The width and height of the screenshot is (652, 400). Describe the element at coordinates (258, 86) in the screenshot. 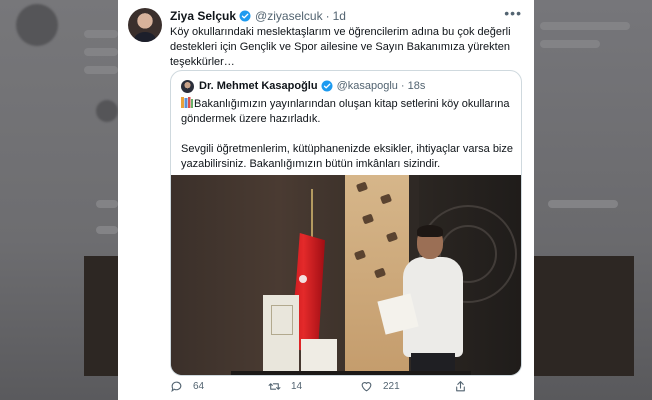

I see `quoted-author-name: Dr. Mehmet Kasapoğlu` at that location.